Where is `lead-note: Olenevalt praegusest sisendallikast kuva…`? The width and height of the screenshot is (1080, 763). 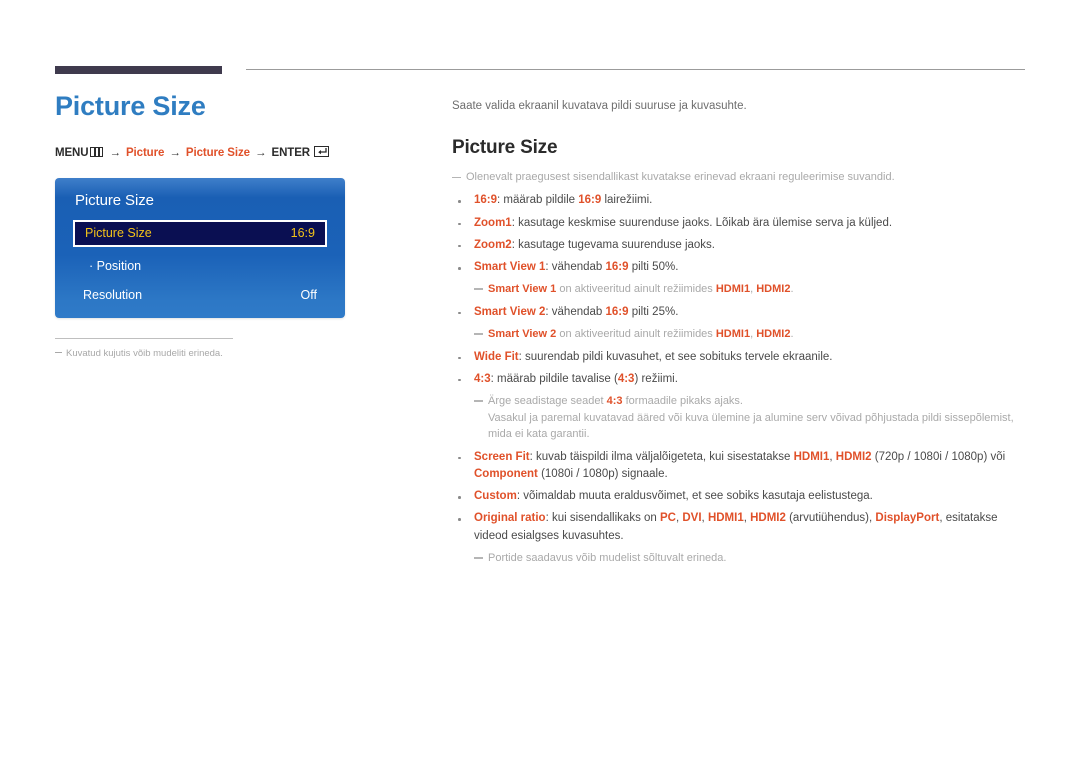 lead-note: Olenevalt praegusest sisendallikast kuva… is located at coordinates (739, 178).